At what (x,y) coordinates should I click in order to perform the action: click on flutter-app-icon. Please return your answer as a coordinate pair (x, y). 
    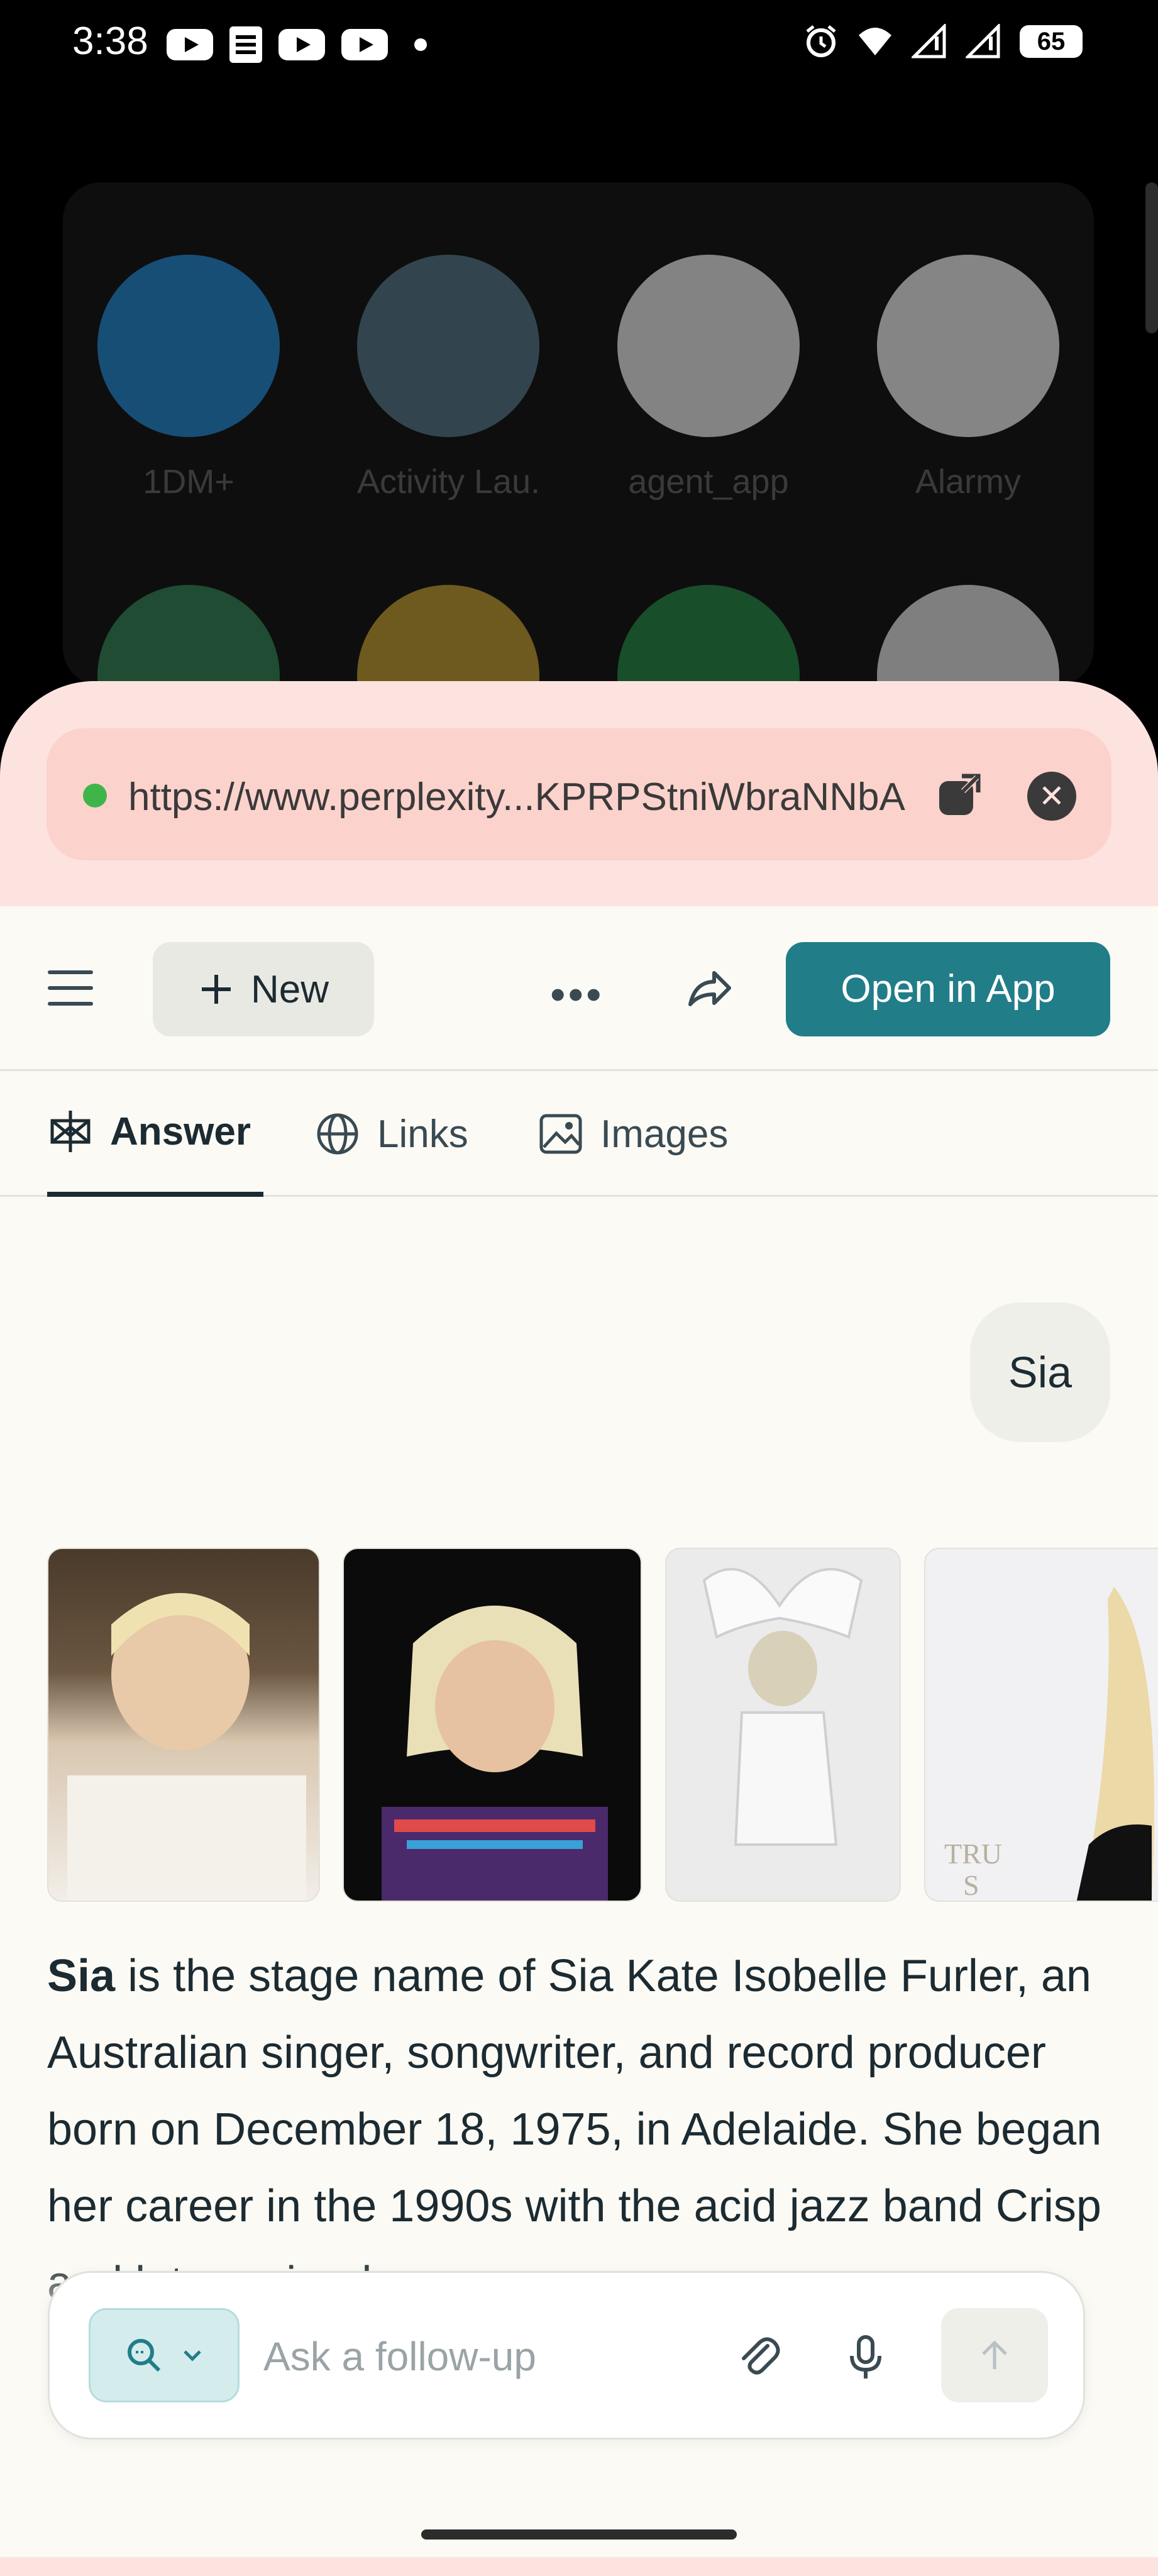
    Looking at the image, I should click on (708, 346).